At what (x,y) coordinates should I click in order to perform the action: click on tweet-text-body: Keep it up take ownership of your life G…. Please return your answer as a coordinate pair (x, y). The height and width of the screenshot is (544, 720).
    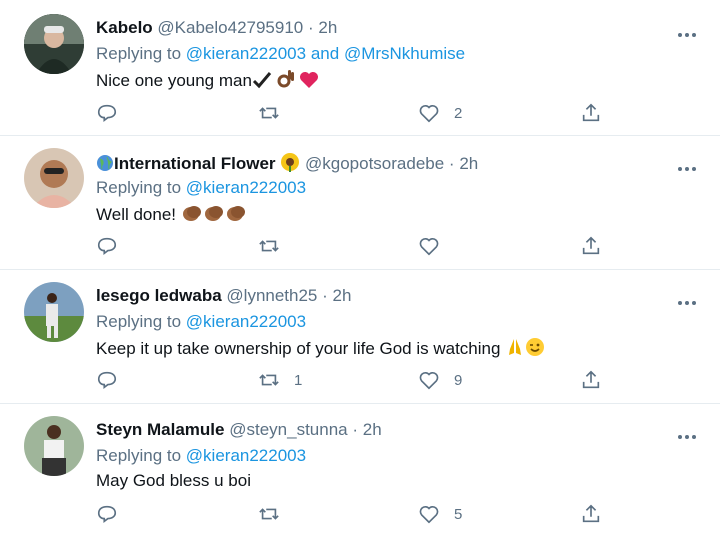
    Looking at the image, I should click on (298, 348).